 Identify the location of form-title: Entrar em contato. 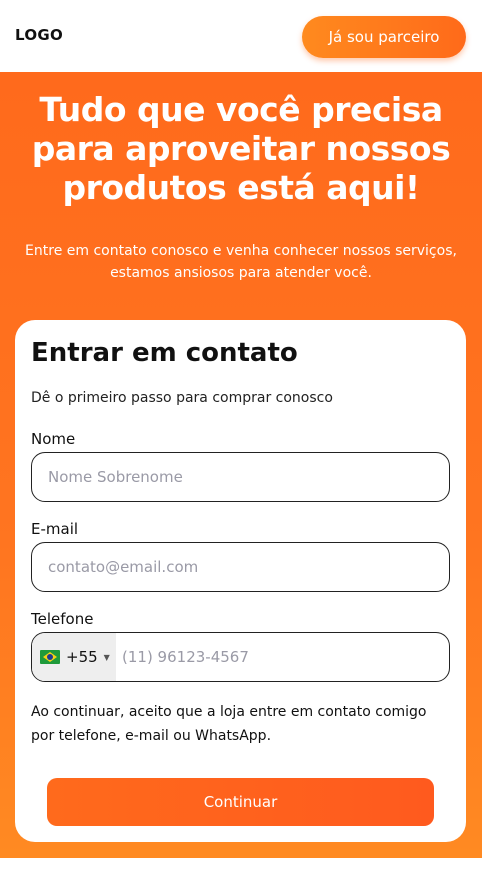
(164, 353).